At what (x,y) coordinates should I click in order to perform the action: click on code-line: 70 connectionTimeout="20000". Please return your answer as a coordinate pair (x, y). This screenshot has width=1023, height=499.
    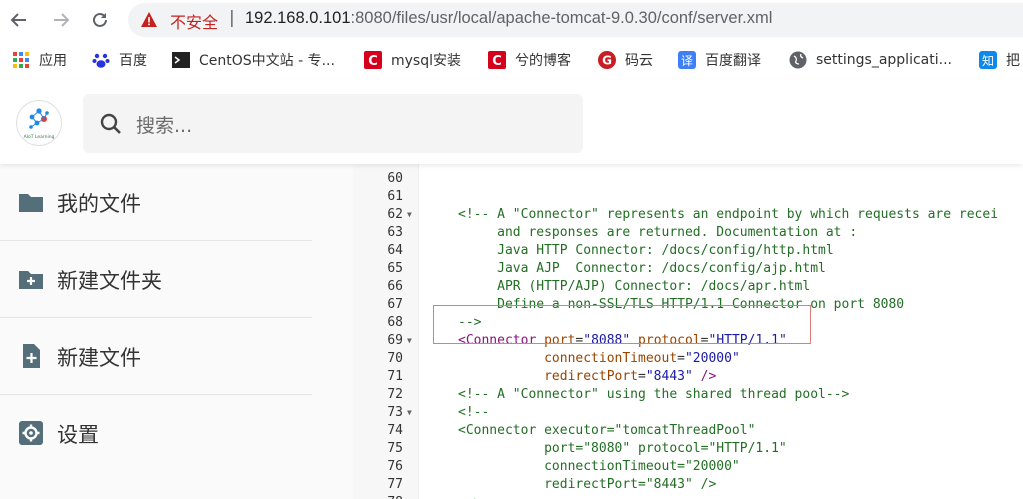
    Looking at the image, I should click on (688, 359).